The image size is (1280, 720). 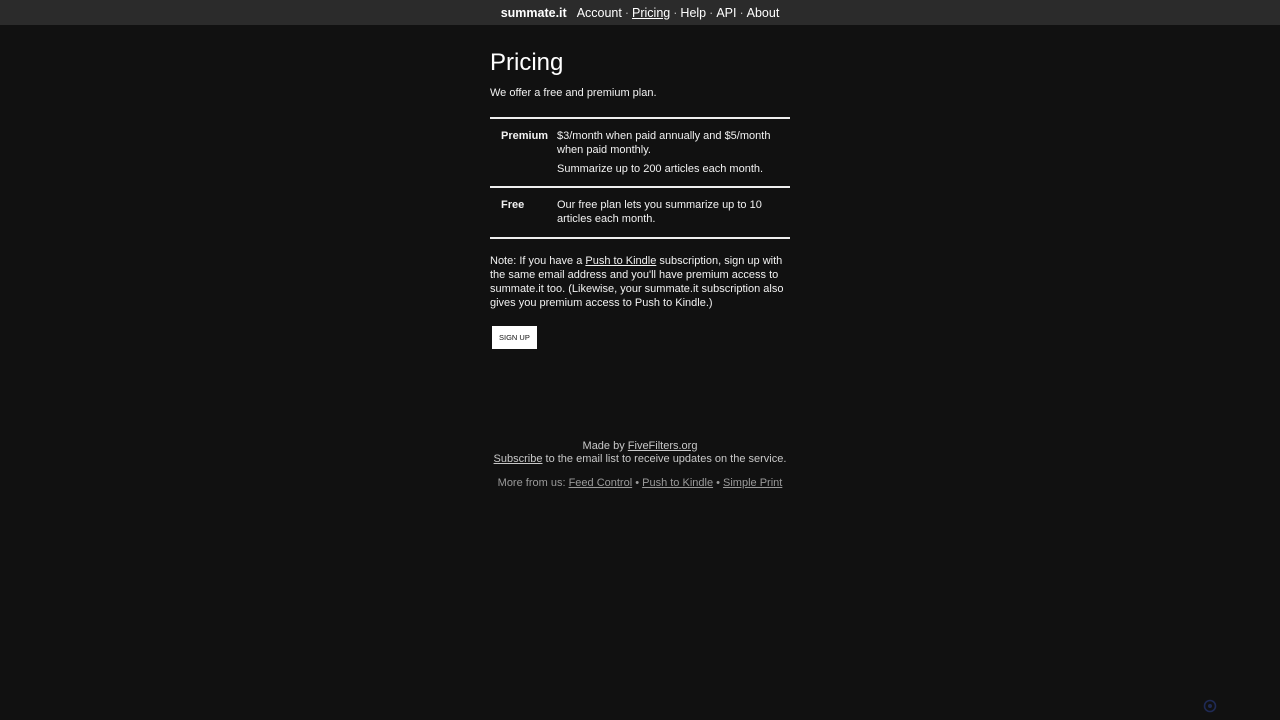 What do you see at coordinates (527, 62) in the screenshot?
I see `page-title: Pricing` at bounding box center [527, 62].